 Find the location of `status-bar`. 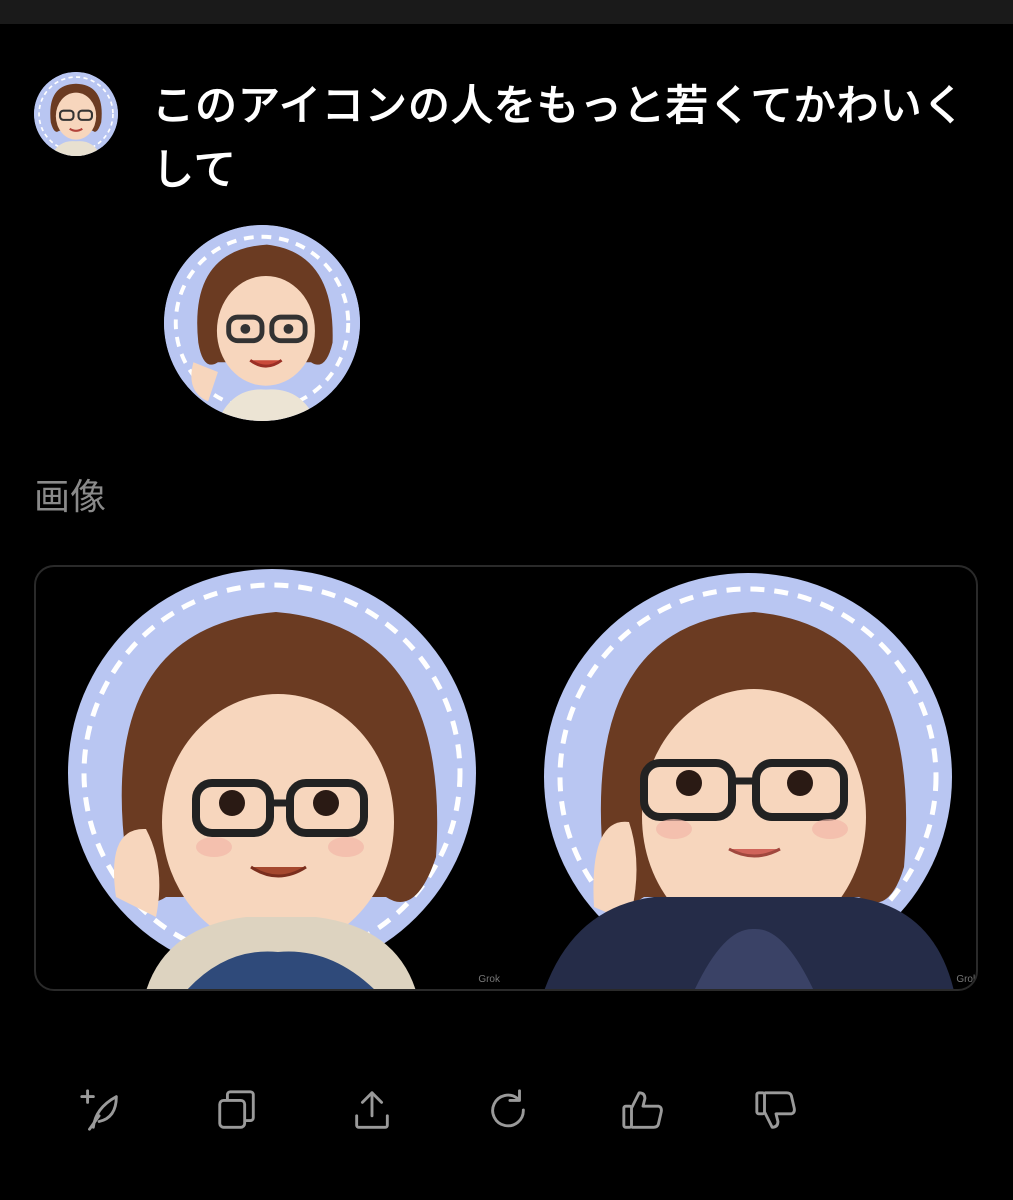

status-bar is located at coordinates (506, 12).